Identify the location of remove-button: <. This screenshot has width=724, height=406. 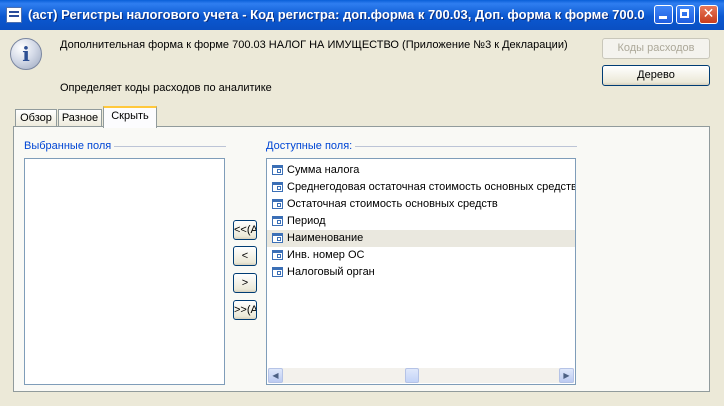
(245, 256).